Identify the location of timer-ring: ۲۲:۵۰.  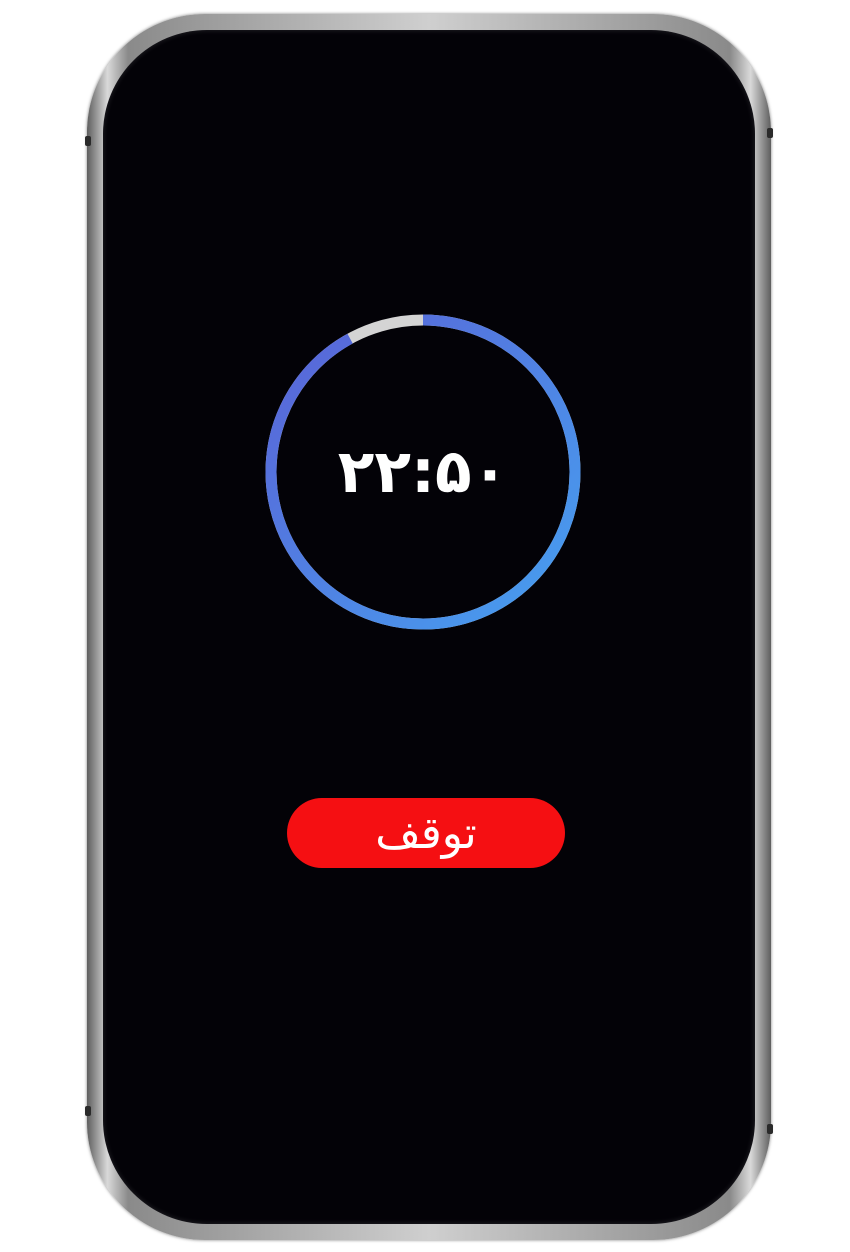
(423, 472).